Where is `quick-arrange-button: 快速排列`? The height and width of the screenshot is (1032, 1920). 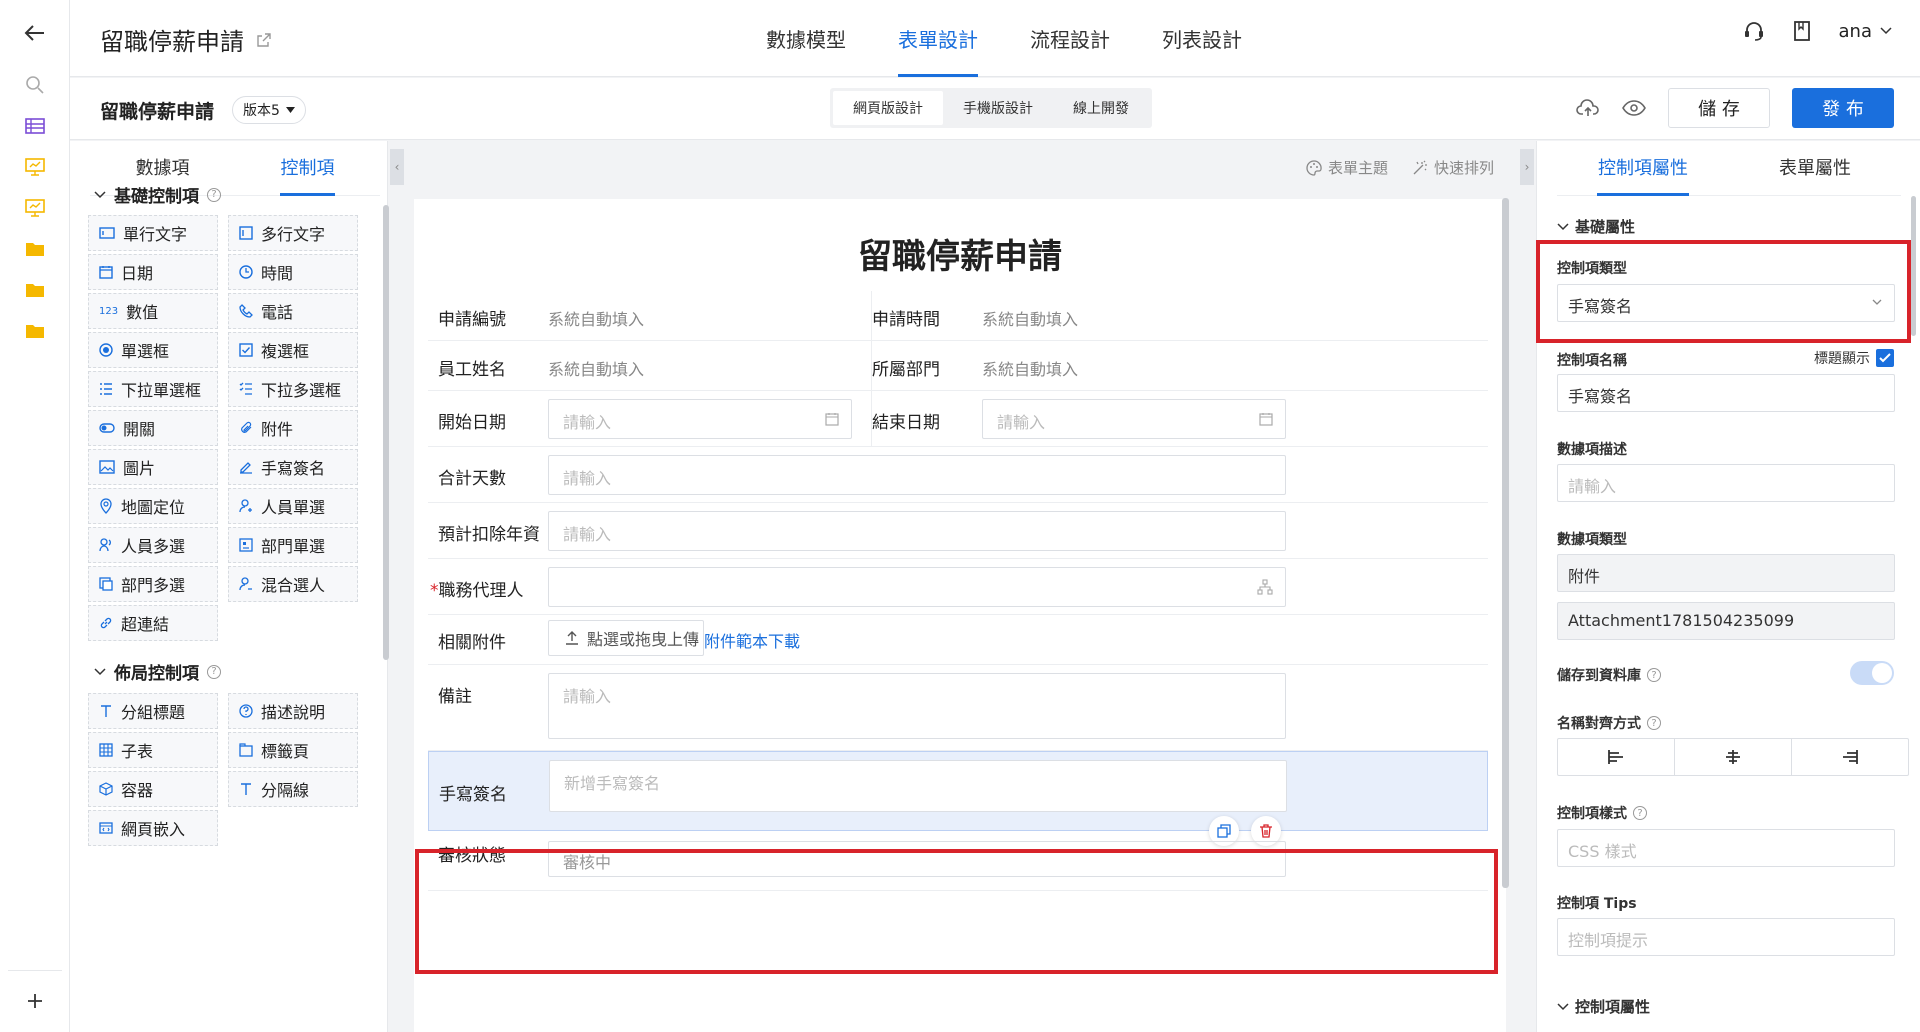 quick-arrange-button: 快速排列 is located at coordinates (1453, 167).